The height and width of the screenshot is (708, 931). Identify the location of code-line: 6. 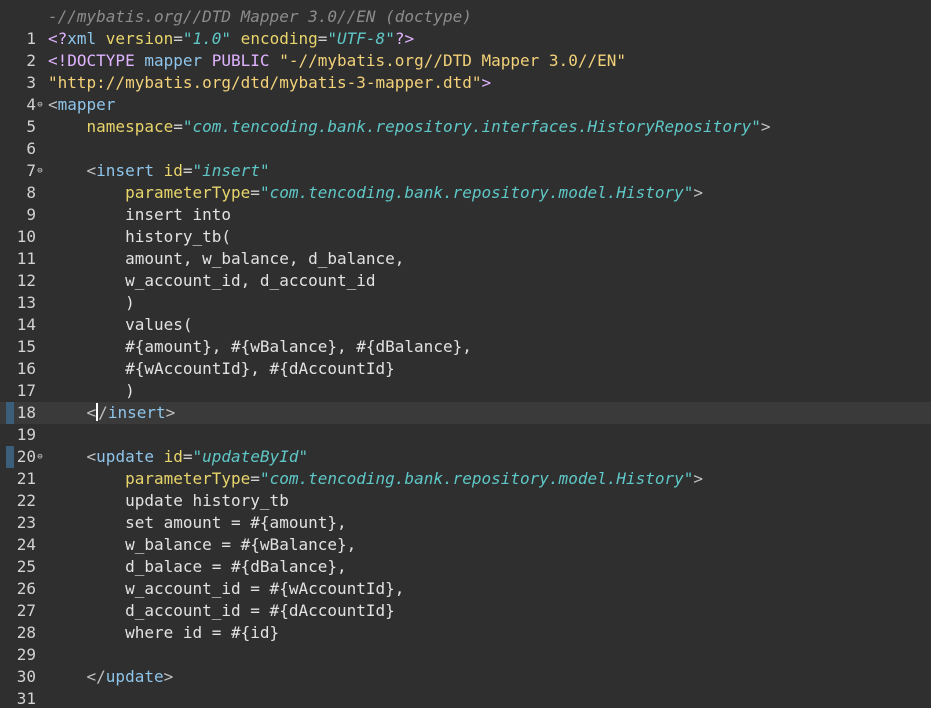
(465, 149).